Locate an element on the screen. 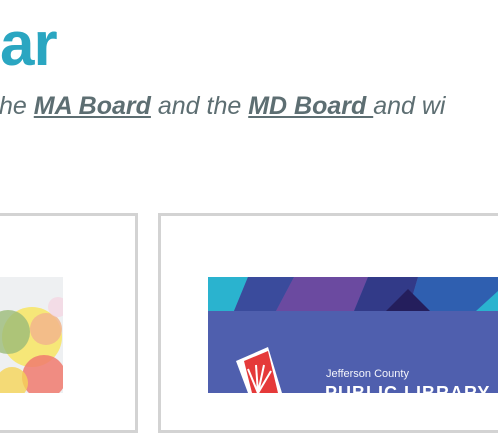 The image size is (498, 433). subtitle-text: he MA Board and the MD Board and wi is located at coordinates (222, 106).